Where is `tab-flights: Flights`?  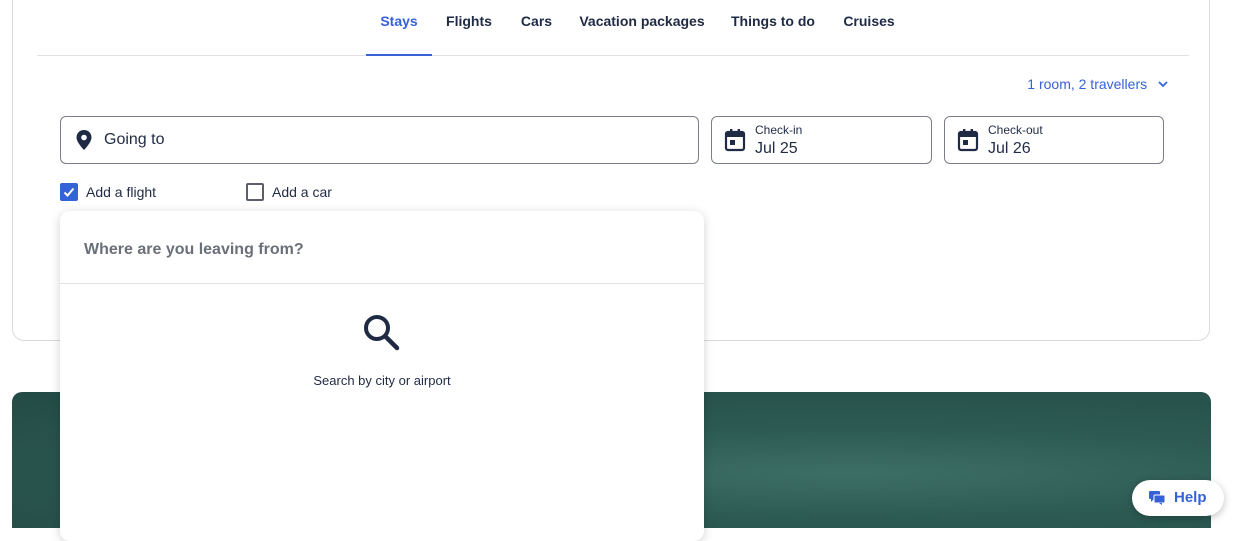 tab-flights: Flights is located at coordinates (469, 34).